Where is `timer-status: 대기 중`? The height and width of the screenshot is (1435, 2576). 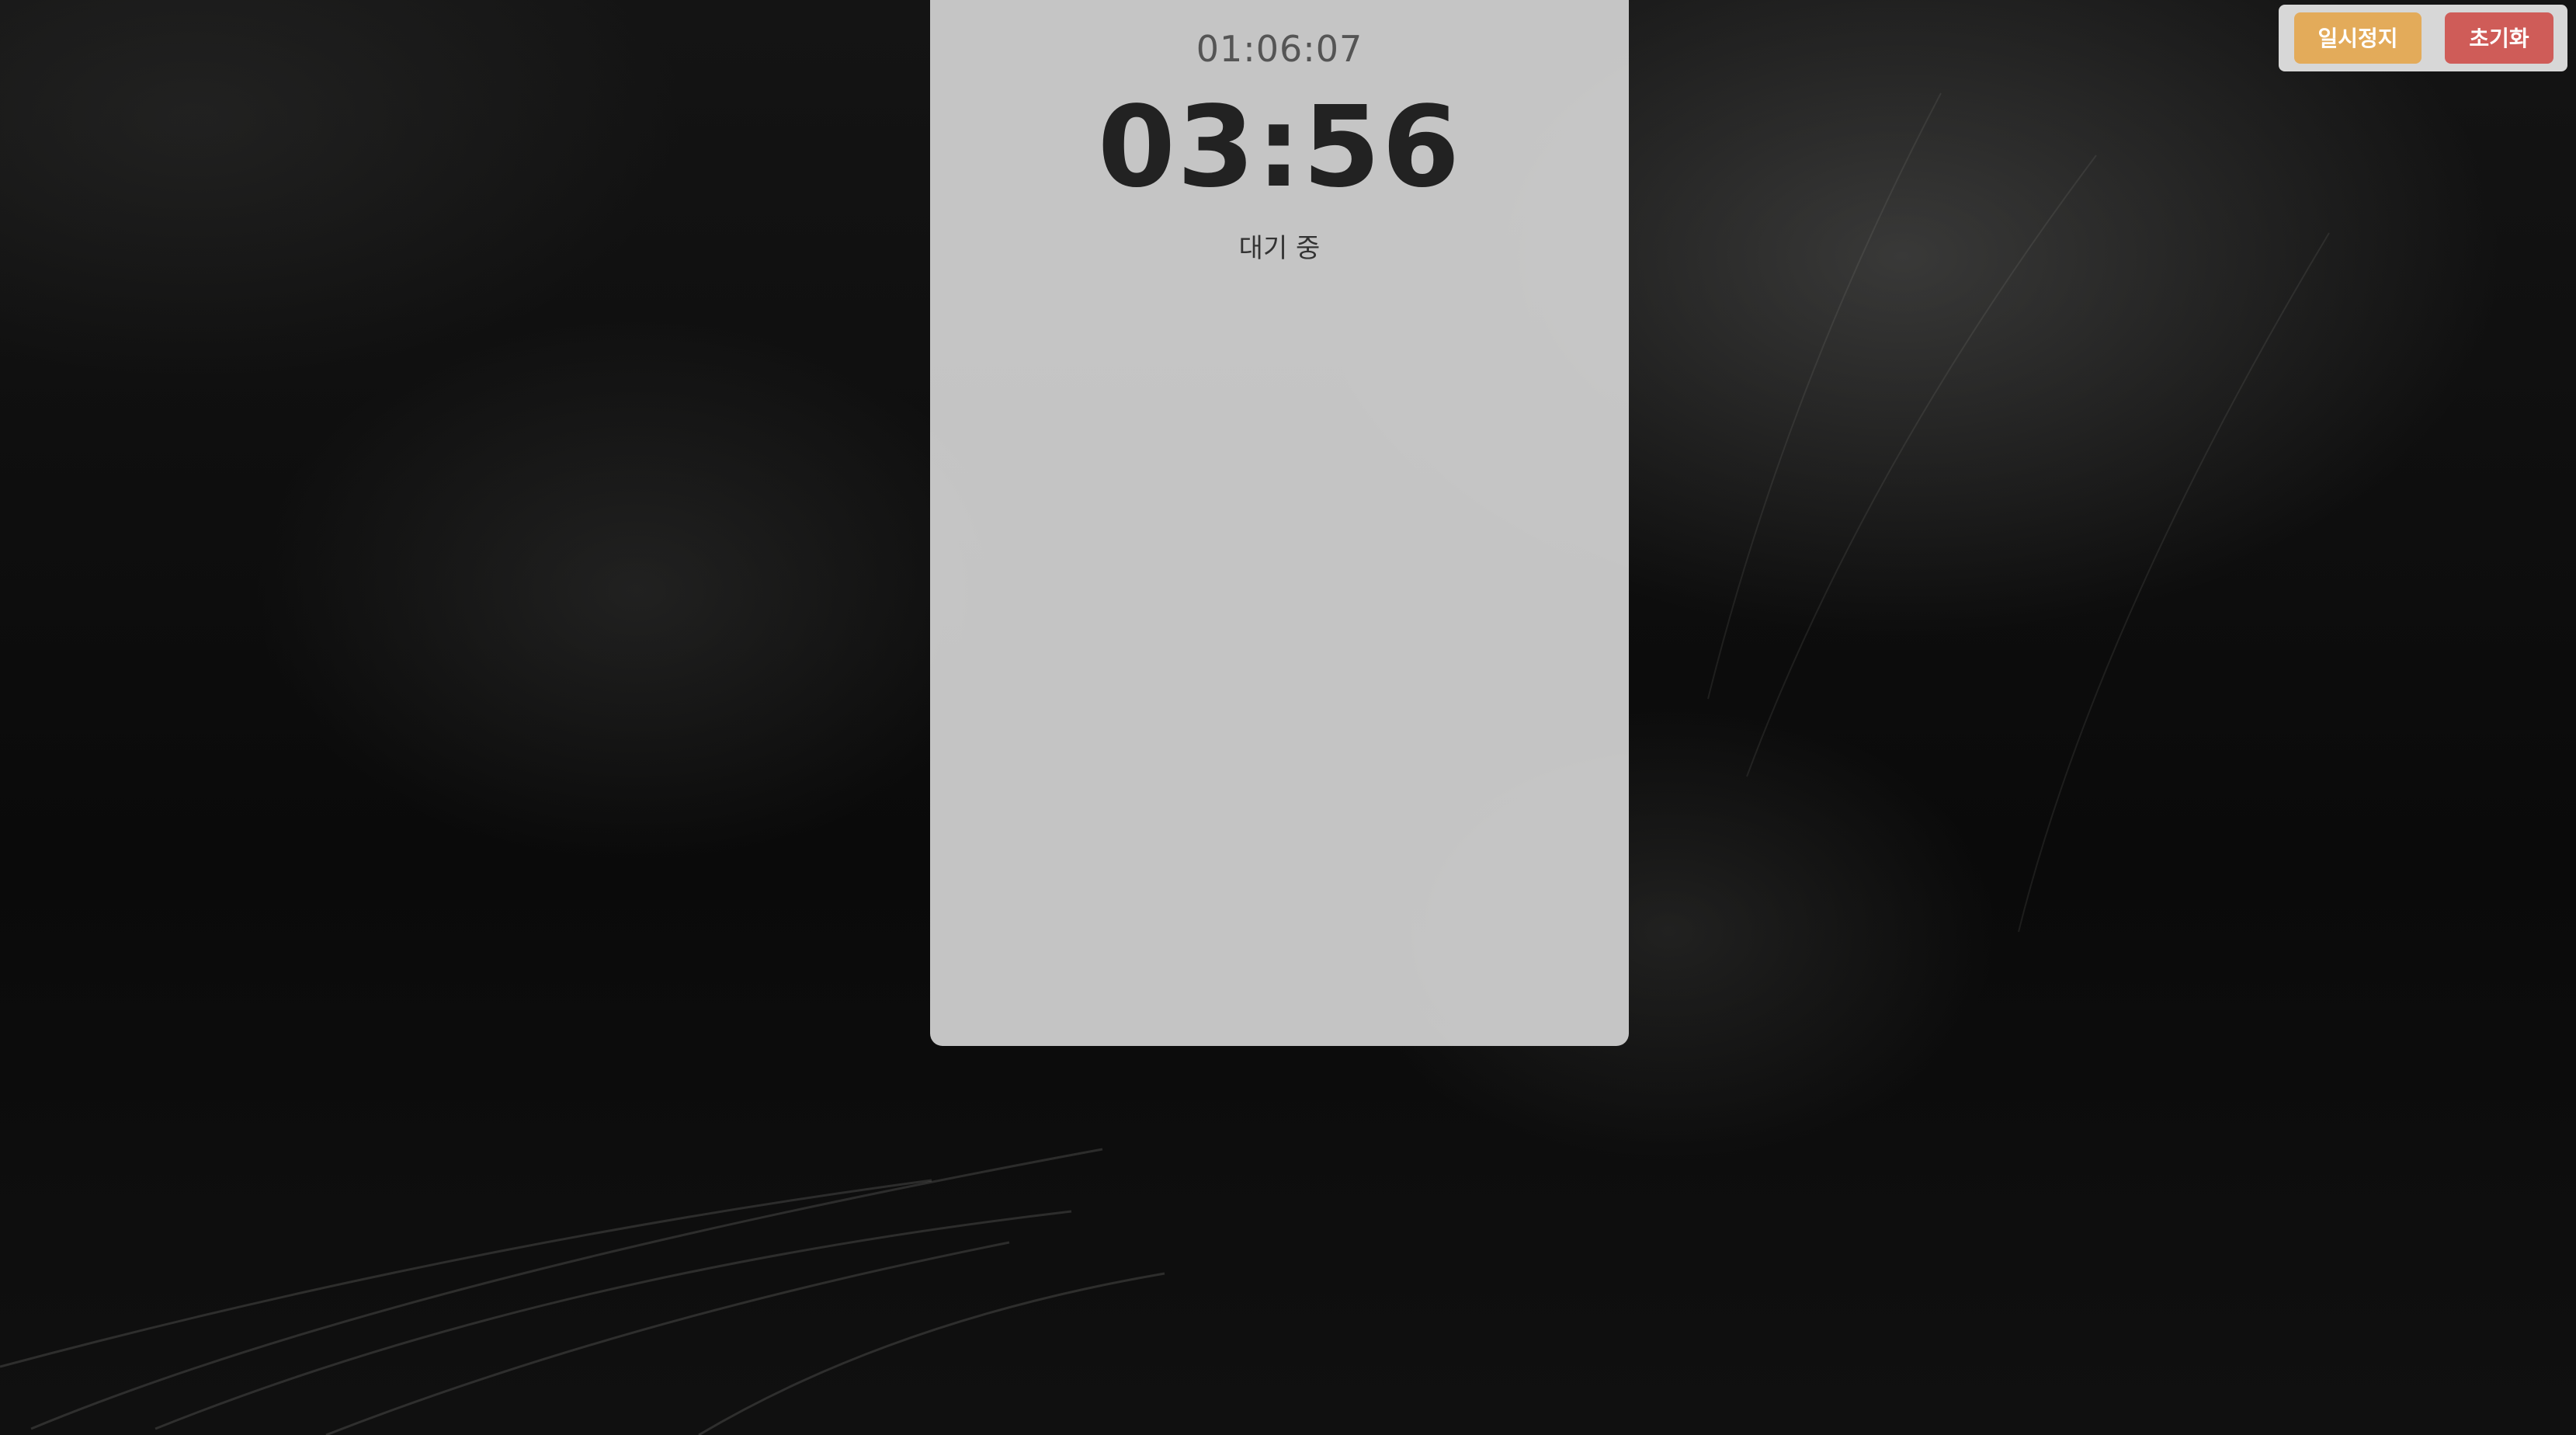
timer-status: 대기 중 is located at coordinates (1279, 248).